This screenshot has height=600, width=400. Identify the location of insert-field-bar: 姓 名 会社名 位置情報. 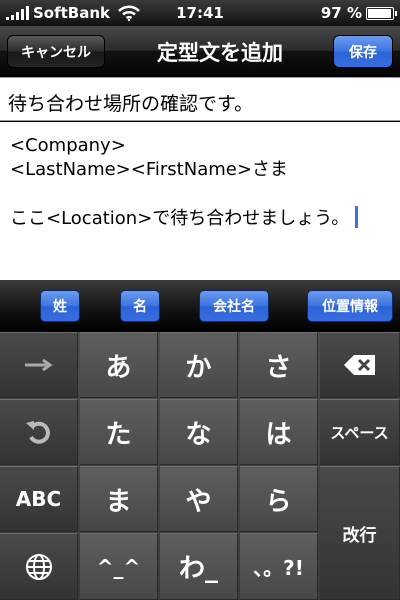
(200, 306).